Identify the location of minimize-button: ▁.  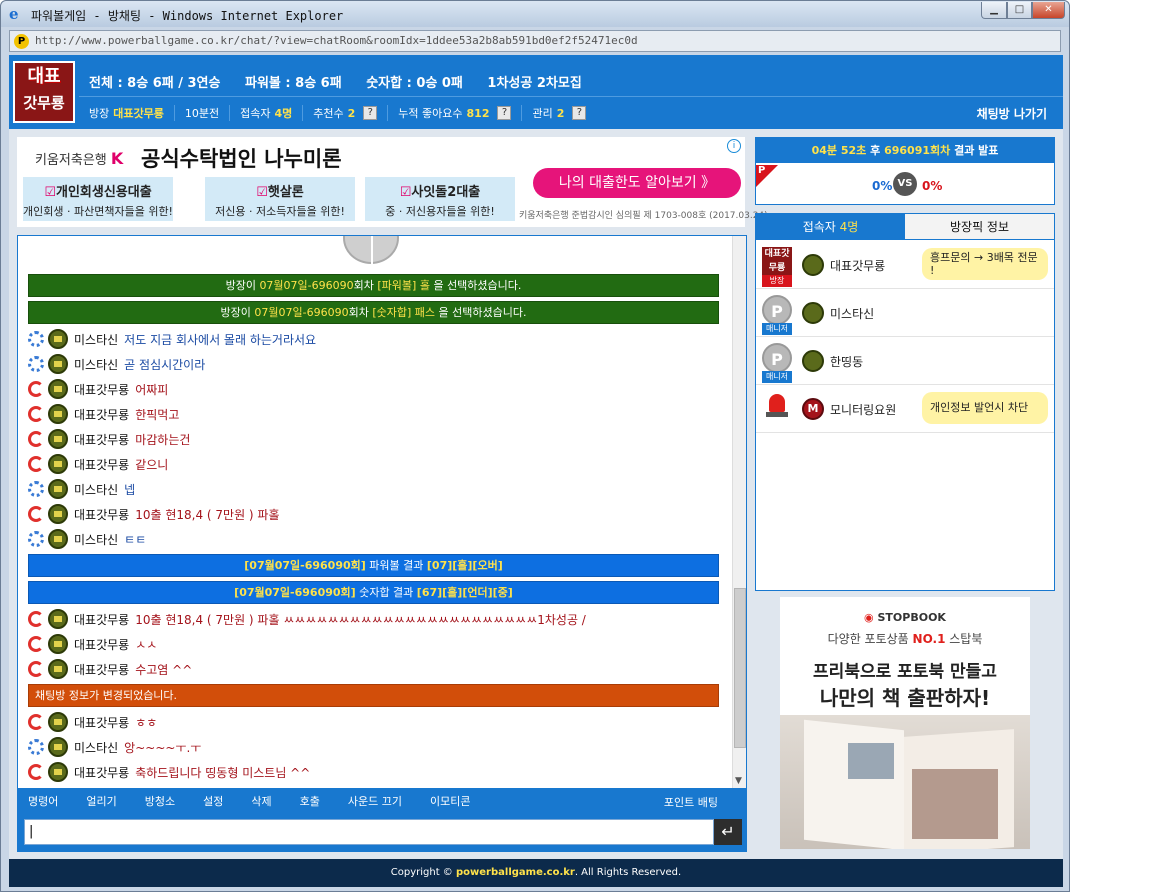
(994, 10).